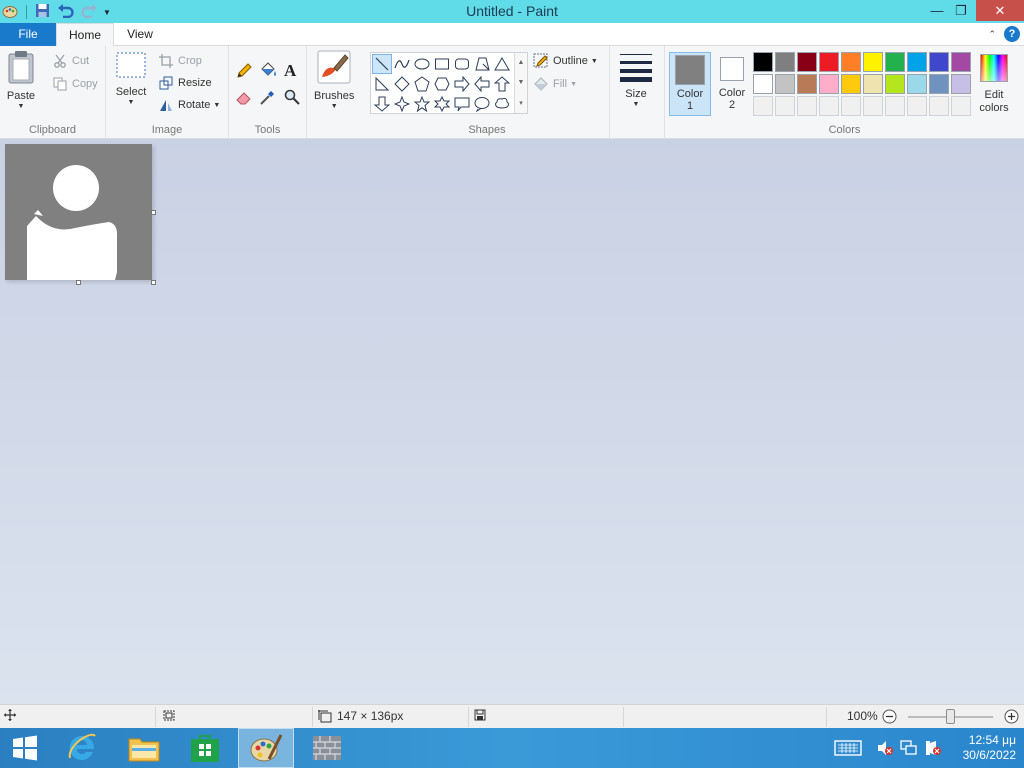 The width and height of the screenshot is (1024, 768). Describe the element at coordinates (327, 748) in the screenshot. I see `firewall-taskbar-button` at that location.